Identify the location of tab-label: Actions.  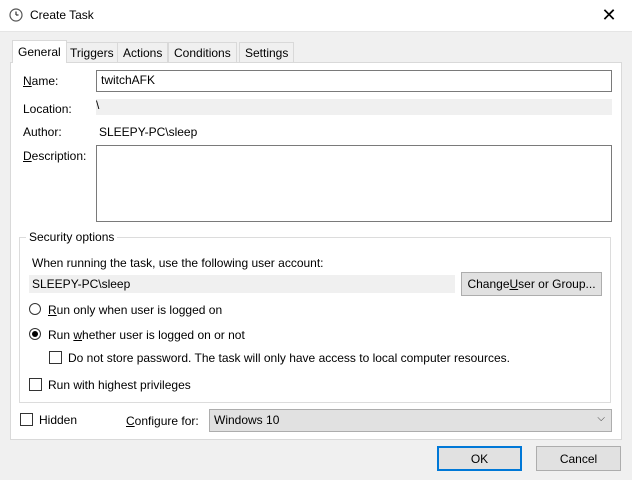
(143, 52).